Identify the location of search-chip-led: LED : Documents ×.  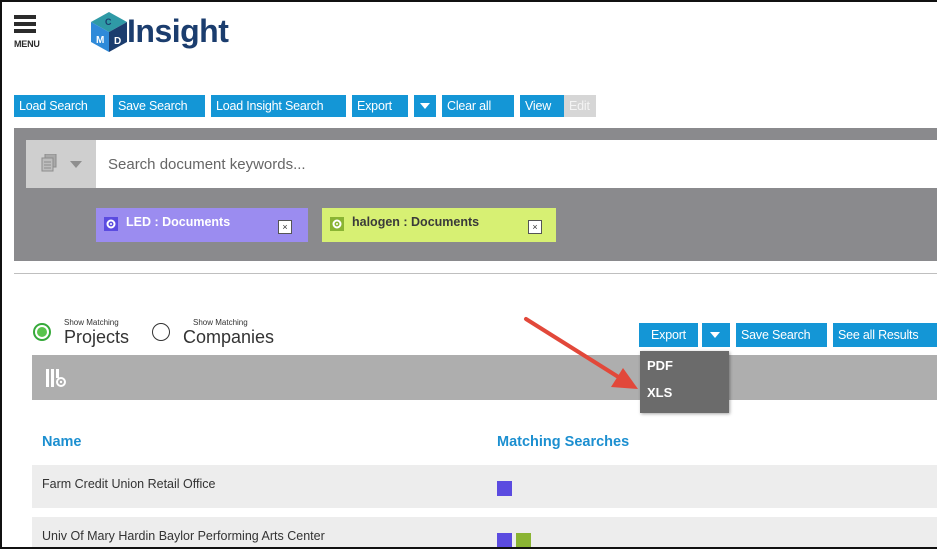
(202, 225).